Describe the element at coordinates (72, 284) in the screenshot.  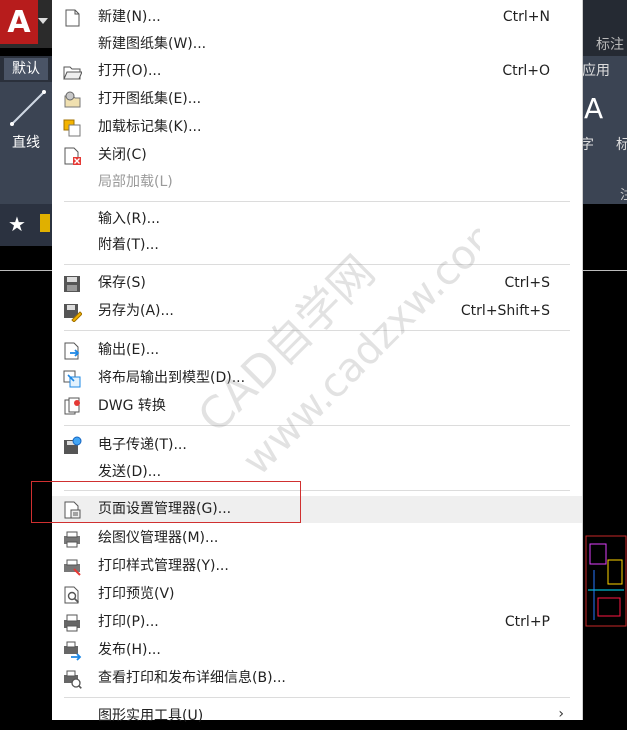
I see `save-icon` at that location.